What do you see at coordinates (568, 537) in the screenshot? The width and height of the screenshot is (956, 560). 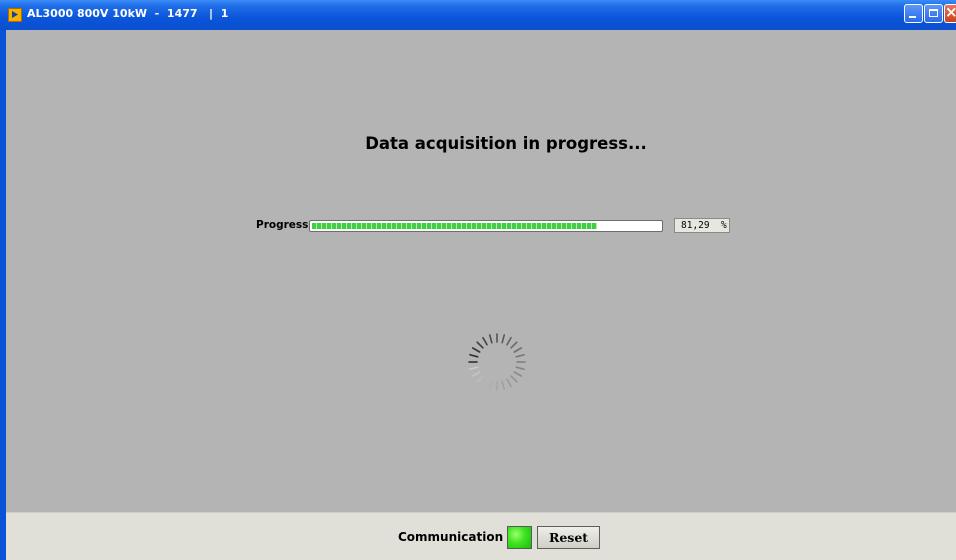 I see `reset-button: Reset` at bounding box center [568, 537].